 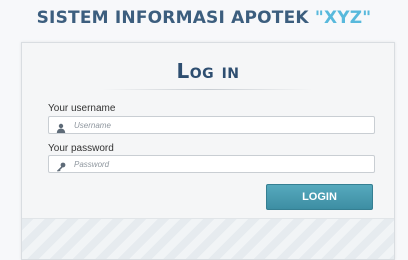 I want to click on login-button: LOGIN, so click(x=319, y=197).